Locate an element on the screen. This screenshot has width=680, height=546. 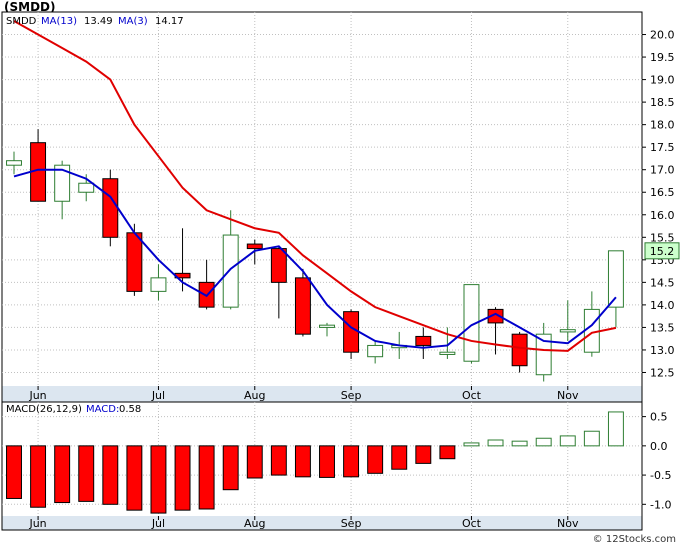
macd-x-tick-label: Aug is located at coordinates (254, 523).